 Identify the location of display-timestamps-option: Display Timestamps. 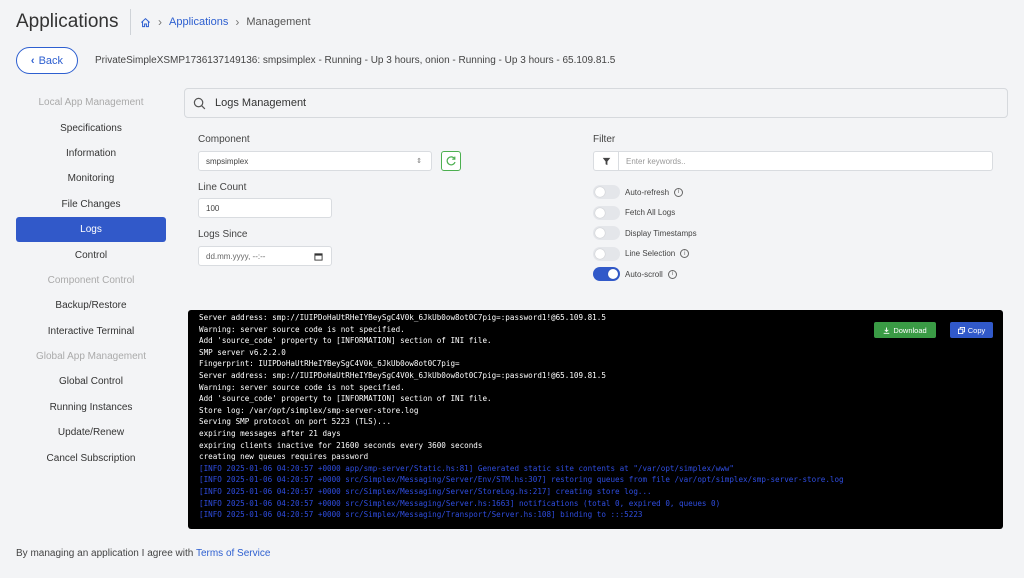
(645, 233).